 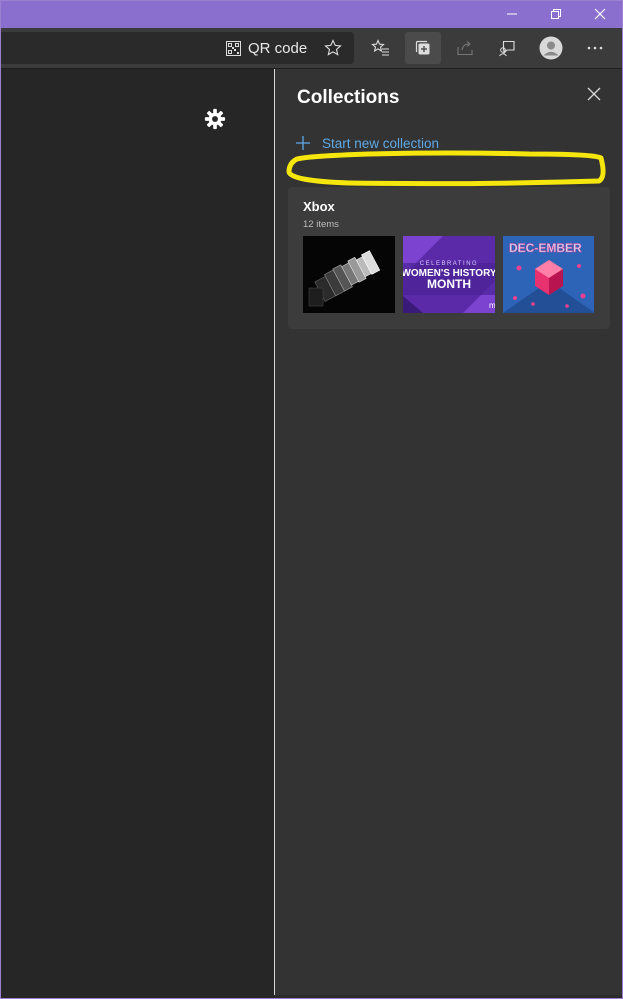 I want to click on close-panel-button, so click(x=597, y=97).